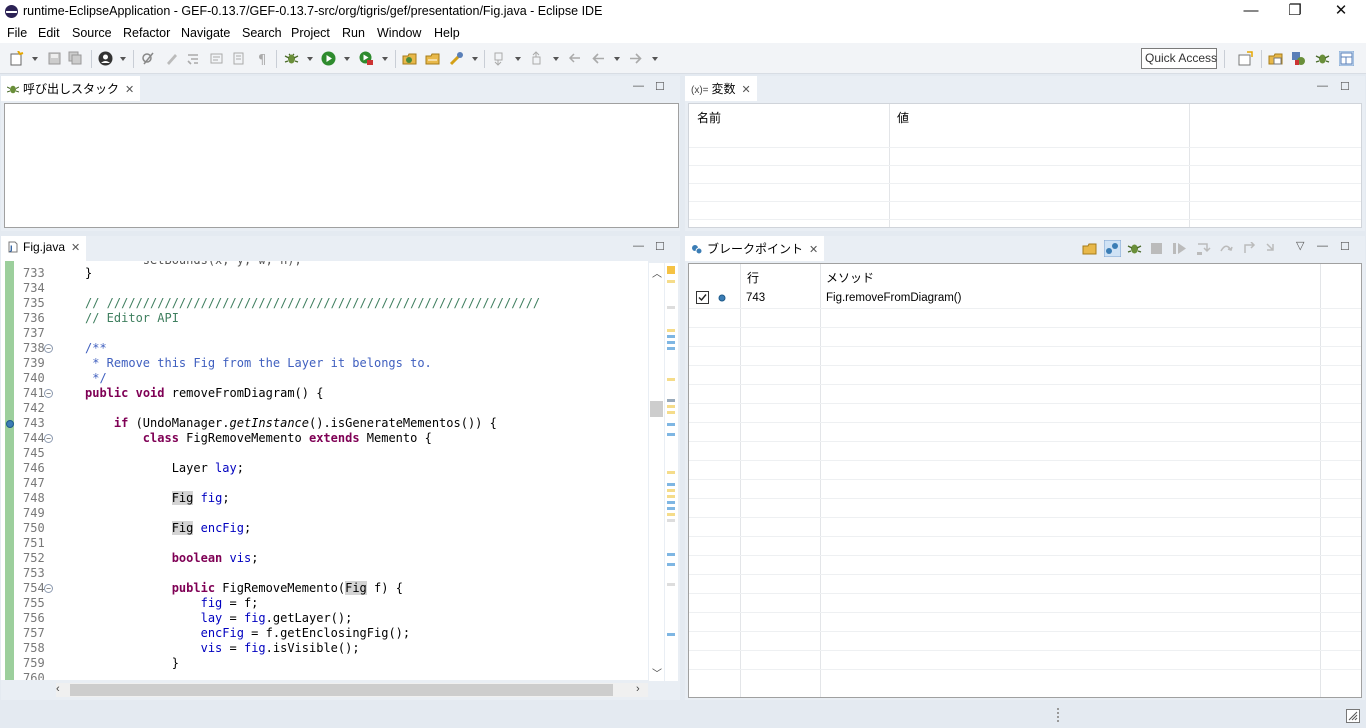  What do you see at coordinates (1179, 58) in the screenshot?
I see `quick-access-input: Quick Access` at bounding box center [1179, 58].